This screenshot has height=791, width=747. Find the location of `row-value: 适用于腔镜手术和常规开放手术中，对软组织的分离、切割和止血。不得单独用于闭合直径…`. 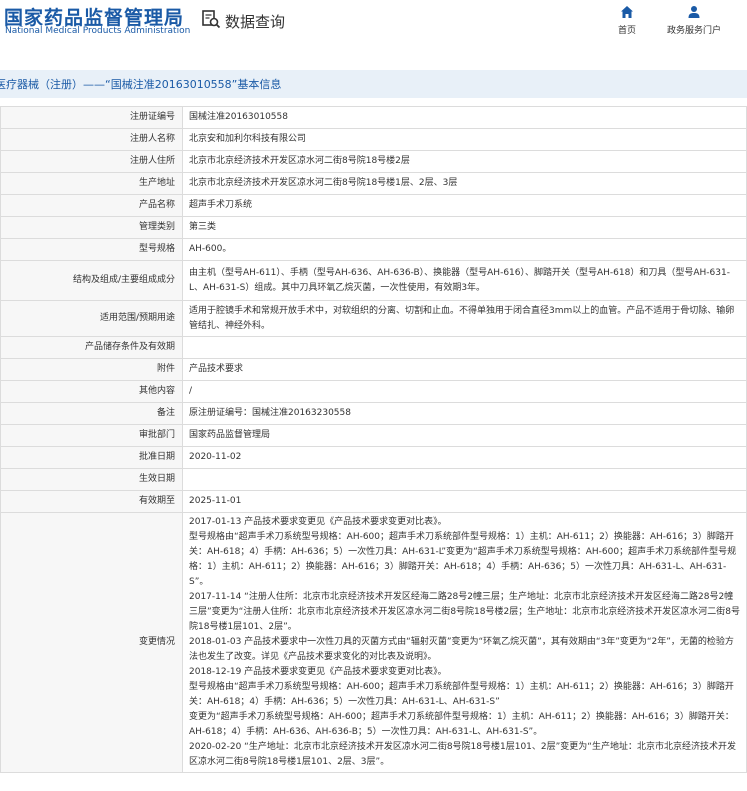

row-value: 适用于腔镜手术和常规开放手术中，对软组织的分离、切割和止血。不得单独用于闭合直径… is located at coordinates (464, 318).